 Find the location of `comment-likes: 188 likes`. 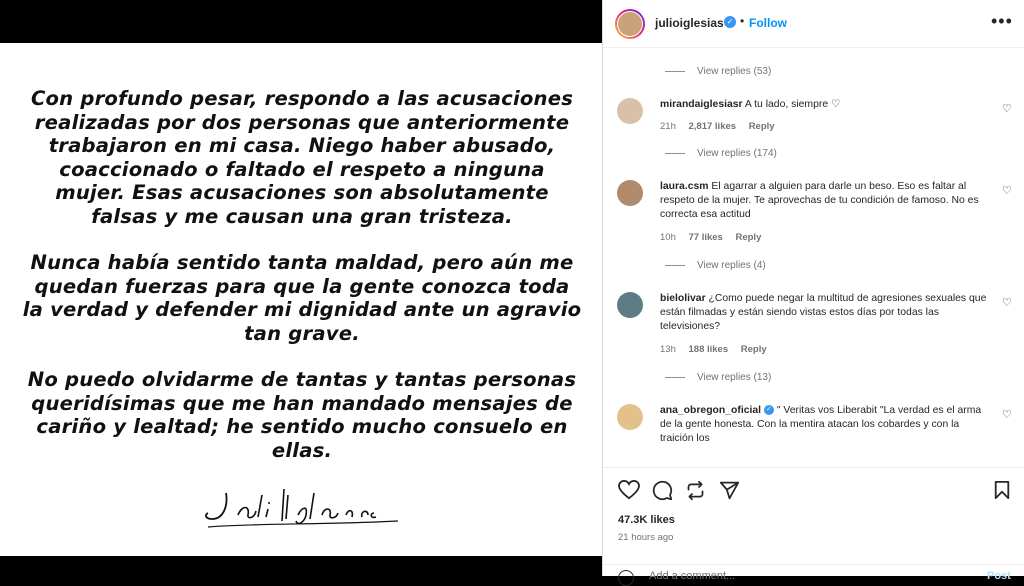

comment-likes: 188 likes is located at coordinates (709, 349).